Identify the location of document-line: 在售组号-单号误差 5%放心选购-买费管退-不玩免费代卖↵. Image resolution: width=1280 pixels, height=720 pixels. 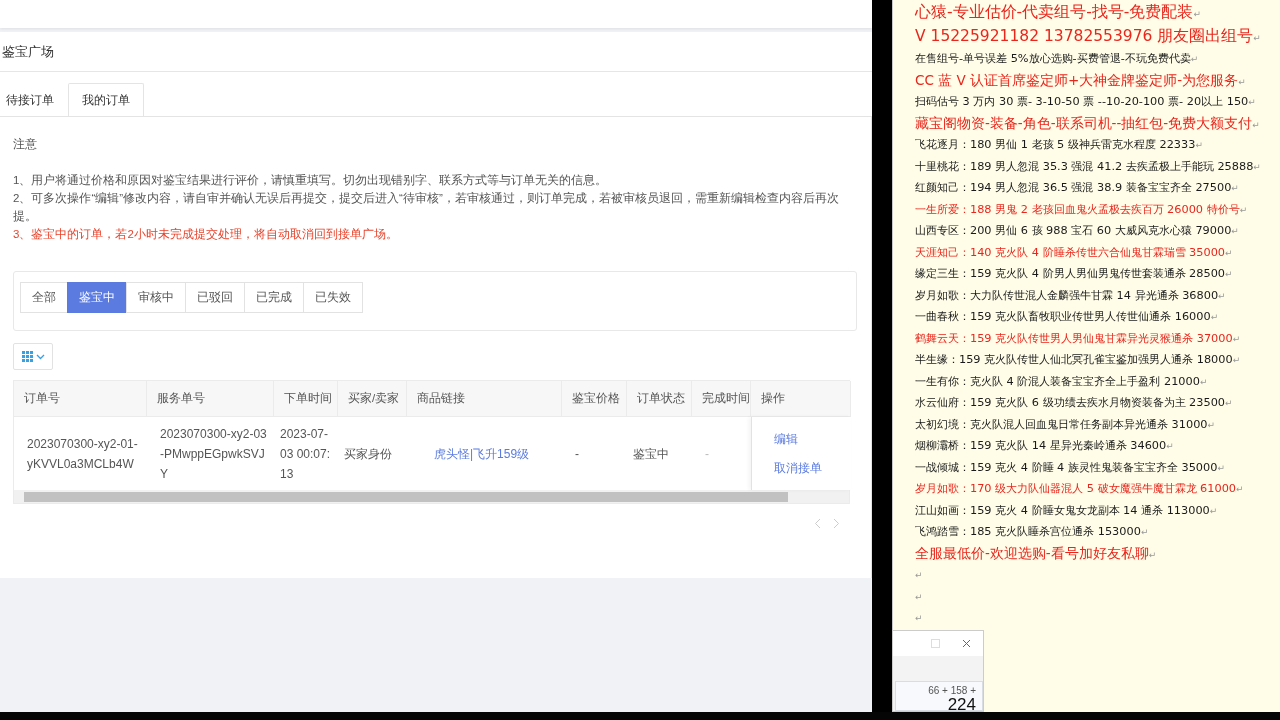
(1057, 59).